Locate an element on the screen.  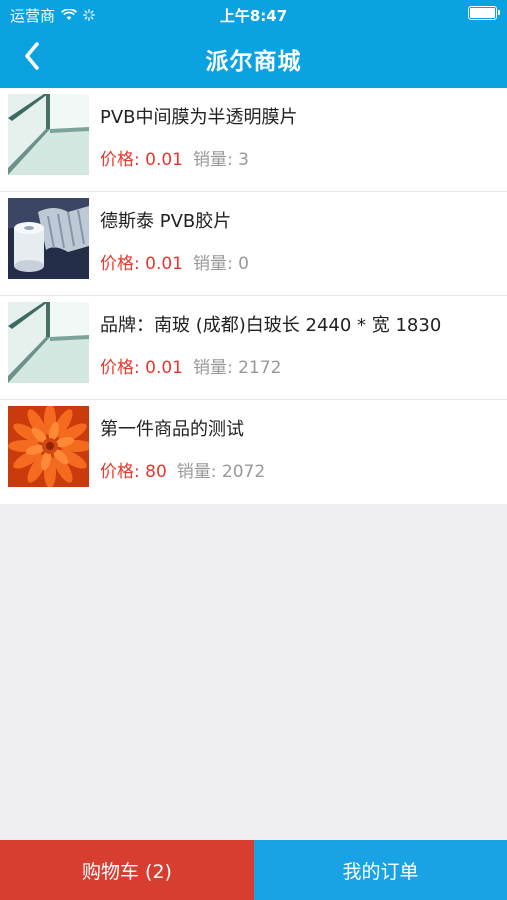
nav-bar: 派尔商城 is located at coordinates (253, 59).